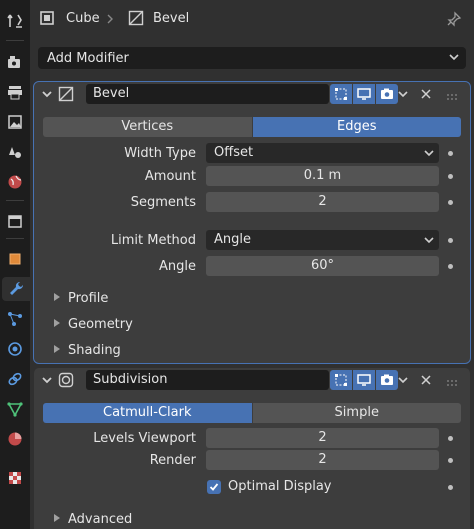  Describe the element at coordinates (450, 153) in the screenshot. I see `width-type-decorator` at that location.